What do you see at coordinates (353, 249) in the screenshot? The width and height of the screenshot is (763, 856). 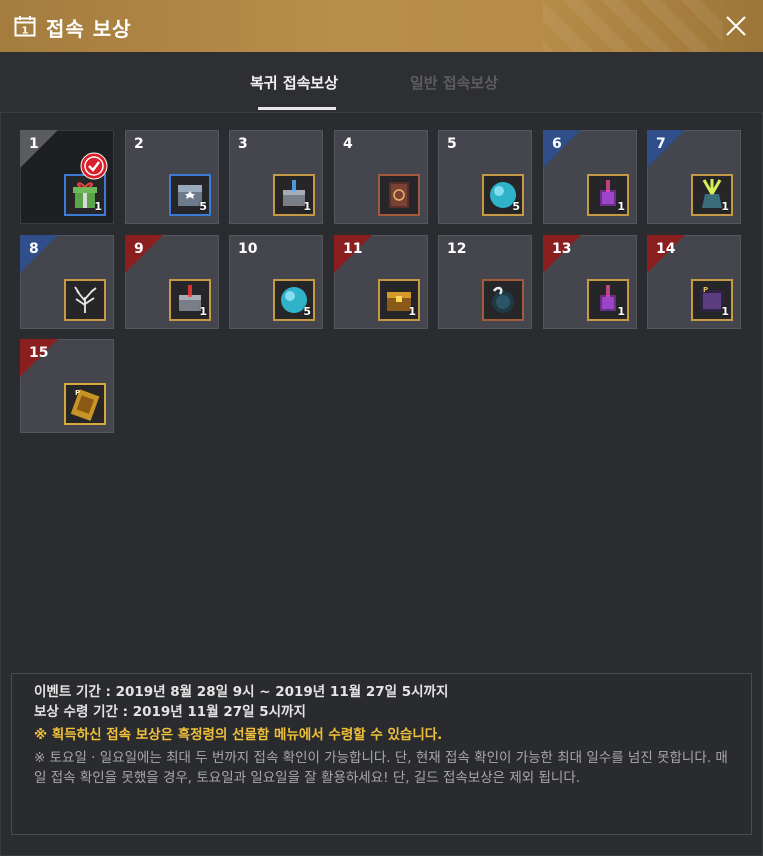 I see `day-number: 11` at bounding box center [353, 249].